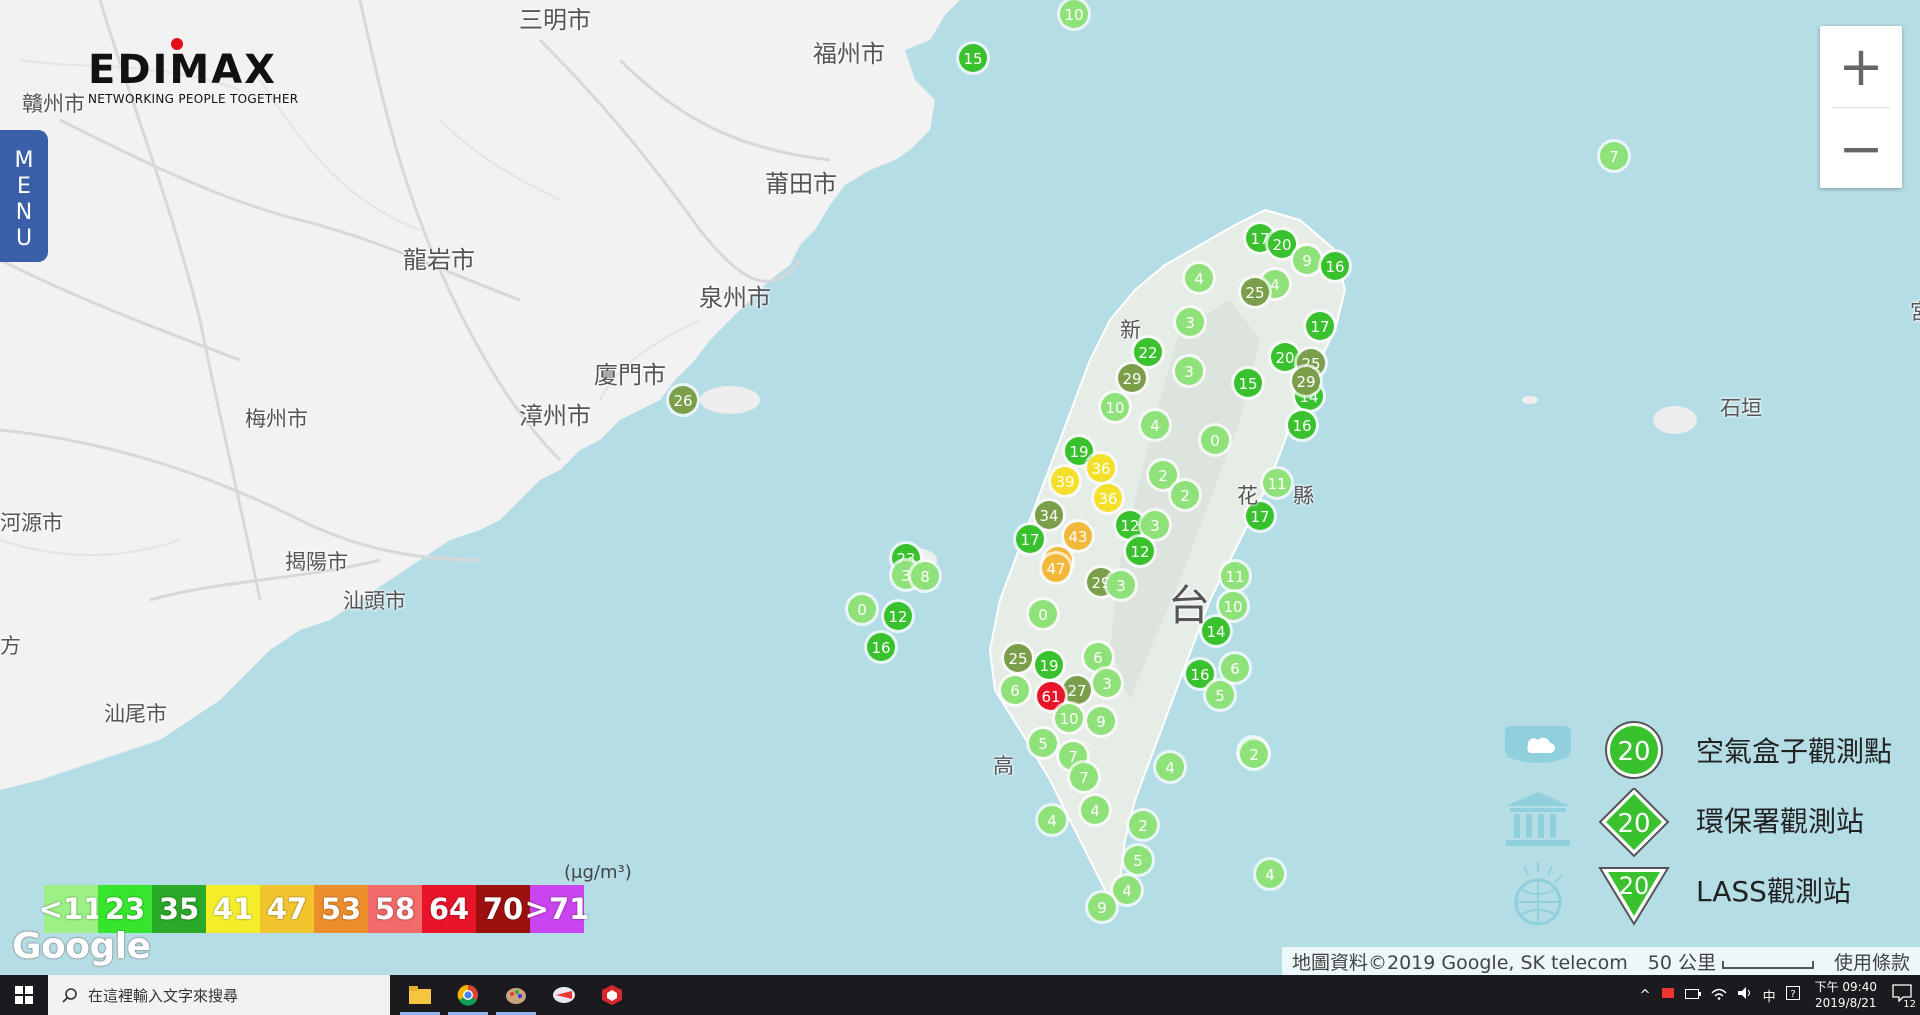 Image resolution: width=1920 pixels, height=1015 pixels. What do you see at coordinates (1845, 987) in the screenshot?
I see `clock-time: 下午 09:40` at bounding box center [1845, 987].